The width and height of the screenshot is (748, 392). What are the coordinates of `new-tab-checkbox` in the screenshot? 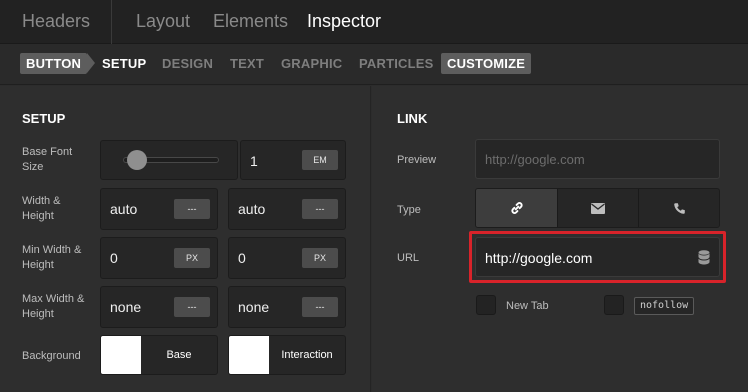 It's located at (486, 305).